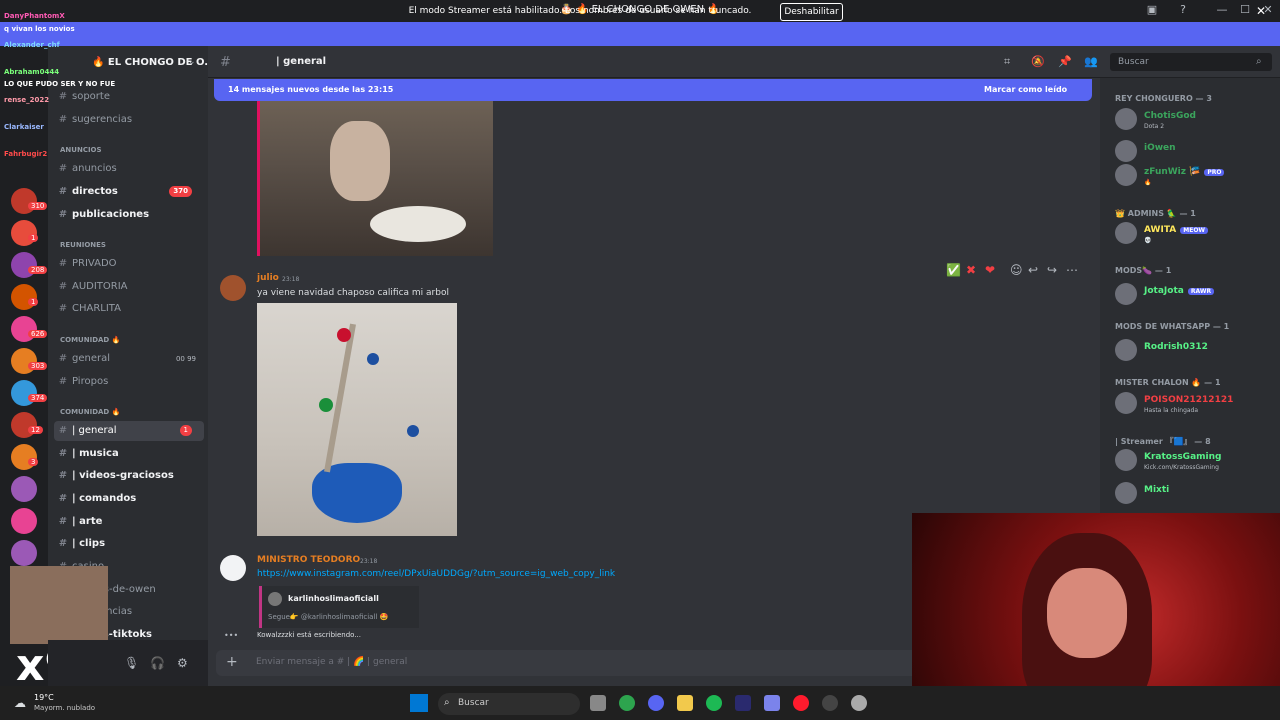  What do you see at coordinates (685, 703) in the screenshot?
I see `folder-icon` at bounding box center [685, 703].